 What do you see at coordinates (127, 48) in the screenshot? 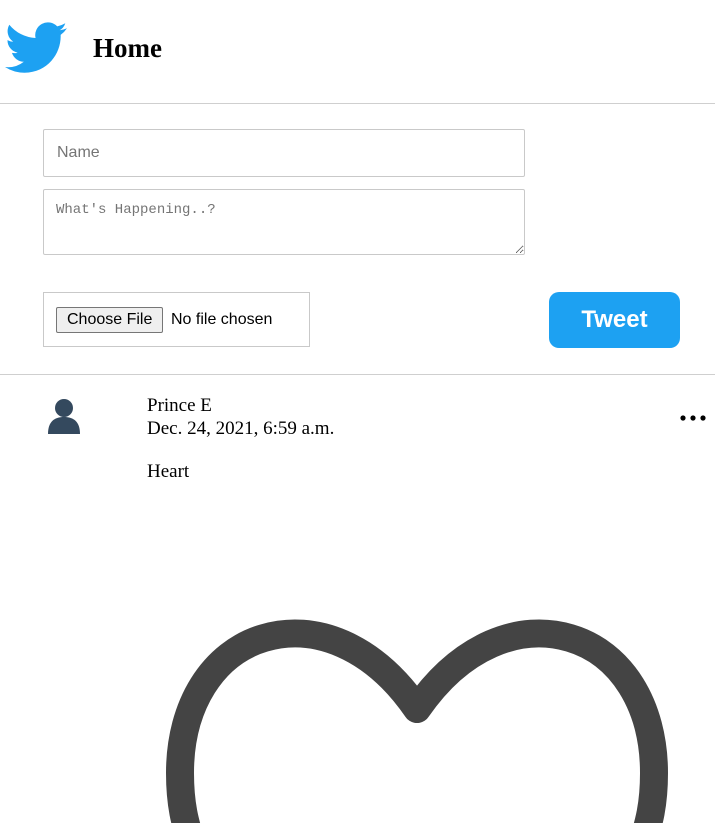
I see `page-title: Home` at bounding box center [127, 48].